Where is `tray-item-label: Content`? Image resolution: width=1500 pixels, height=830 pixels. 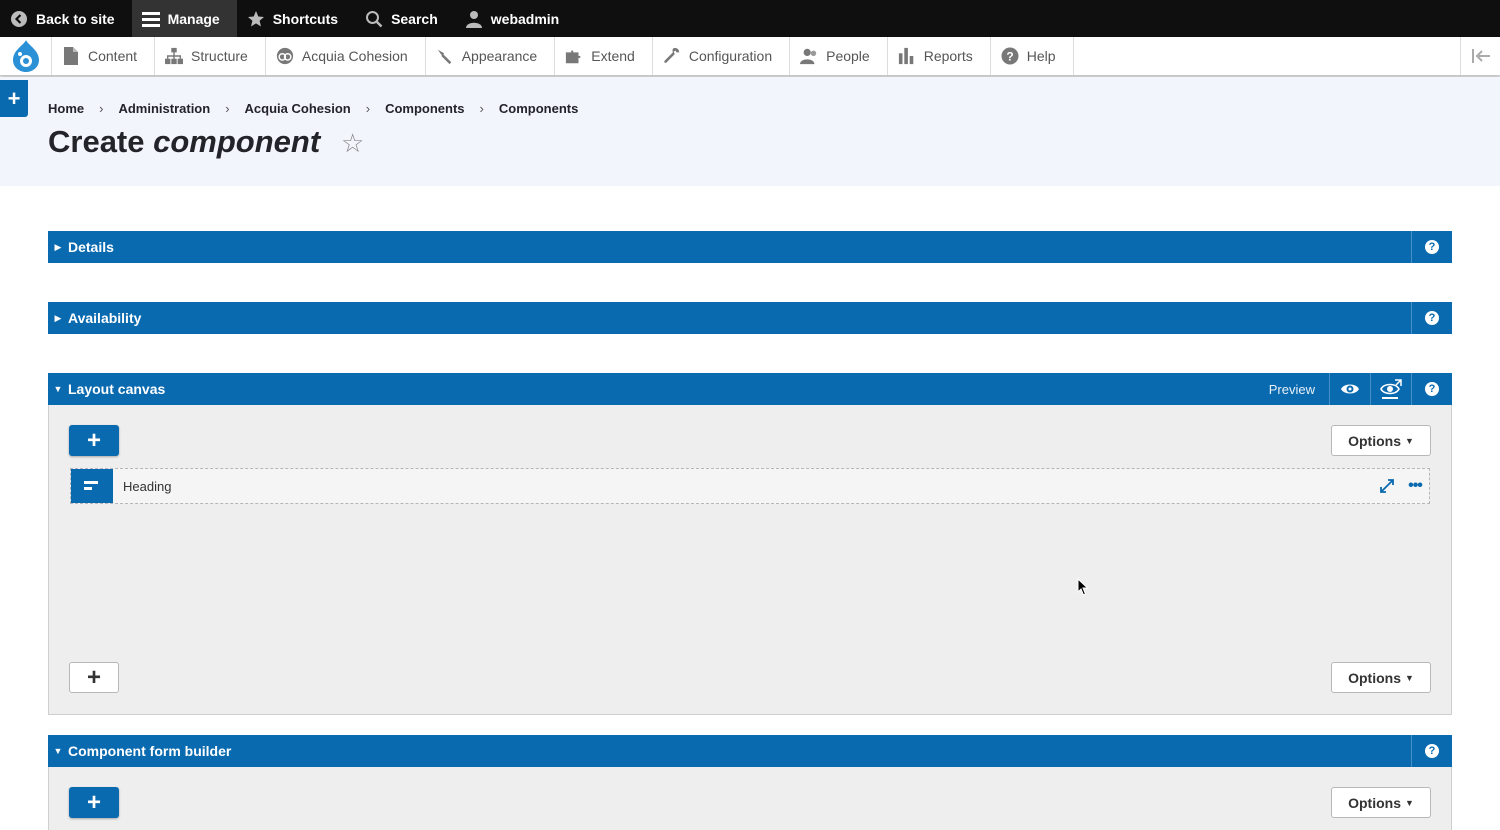
tray-item-label: Content is located at coordinates (113, 56).